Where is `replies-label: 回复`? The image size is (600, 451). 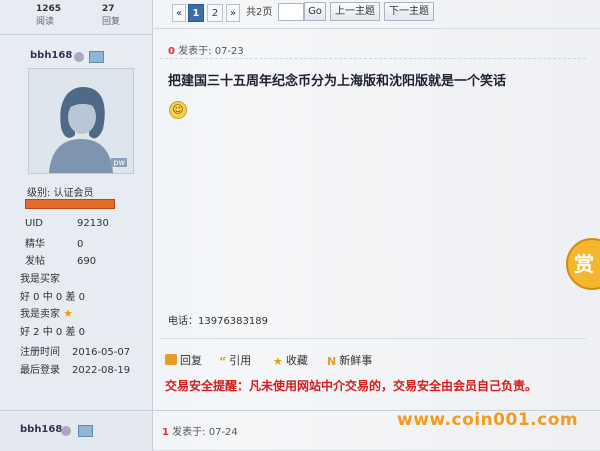 replies-label: 回复 is located at coordinates (111, 22).